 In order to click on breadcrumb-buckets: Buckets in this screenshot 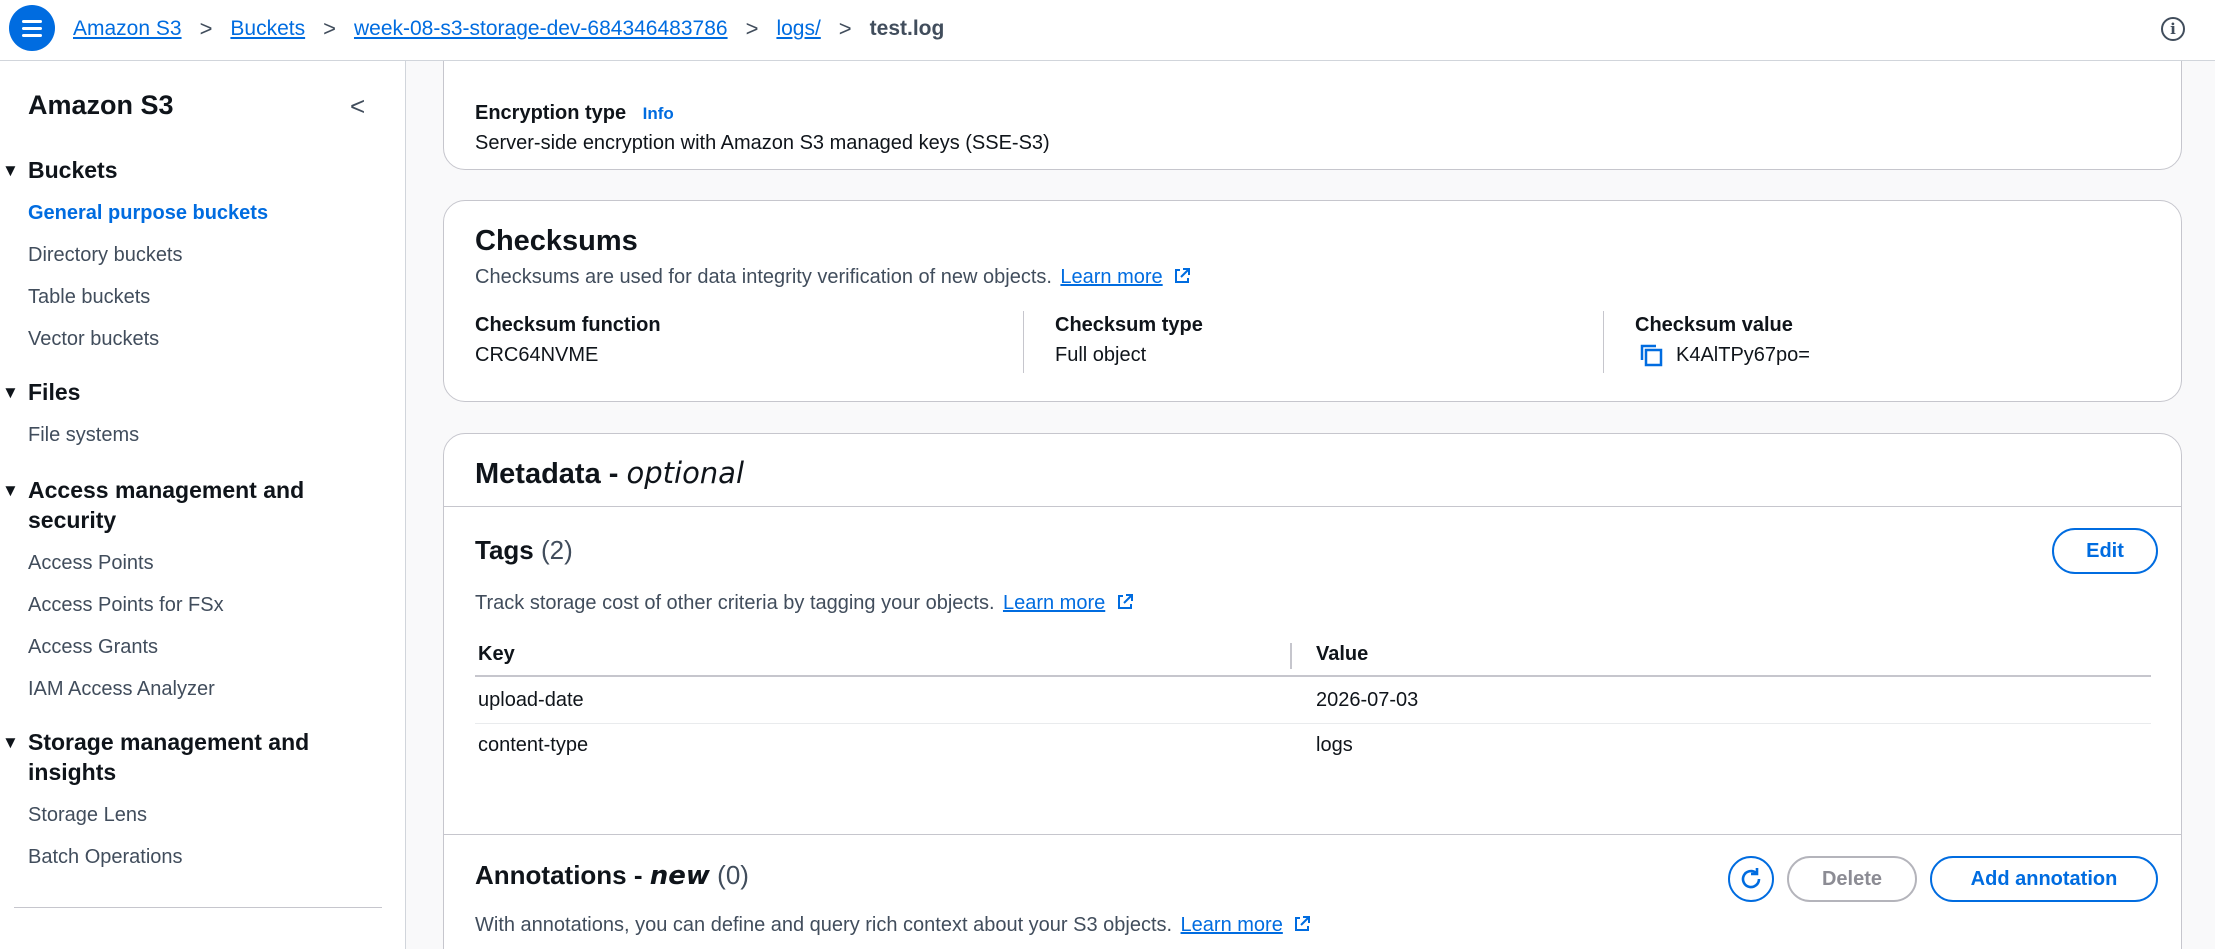, I will do `click(267, 29)`.